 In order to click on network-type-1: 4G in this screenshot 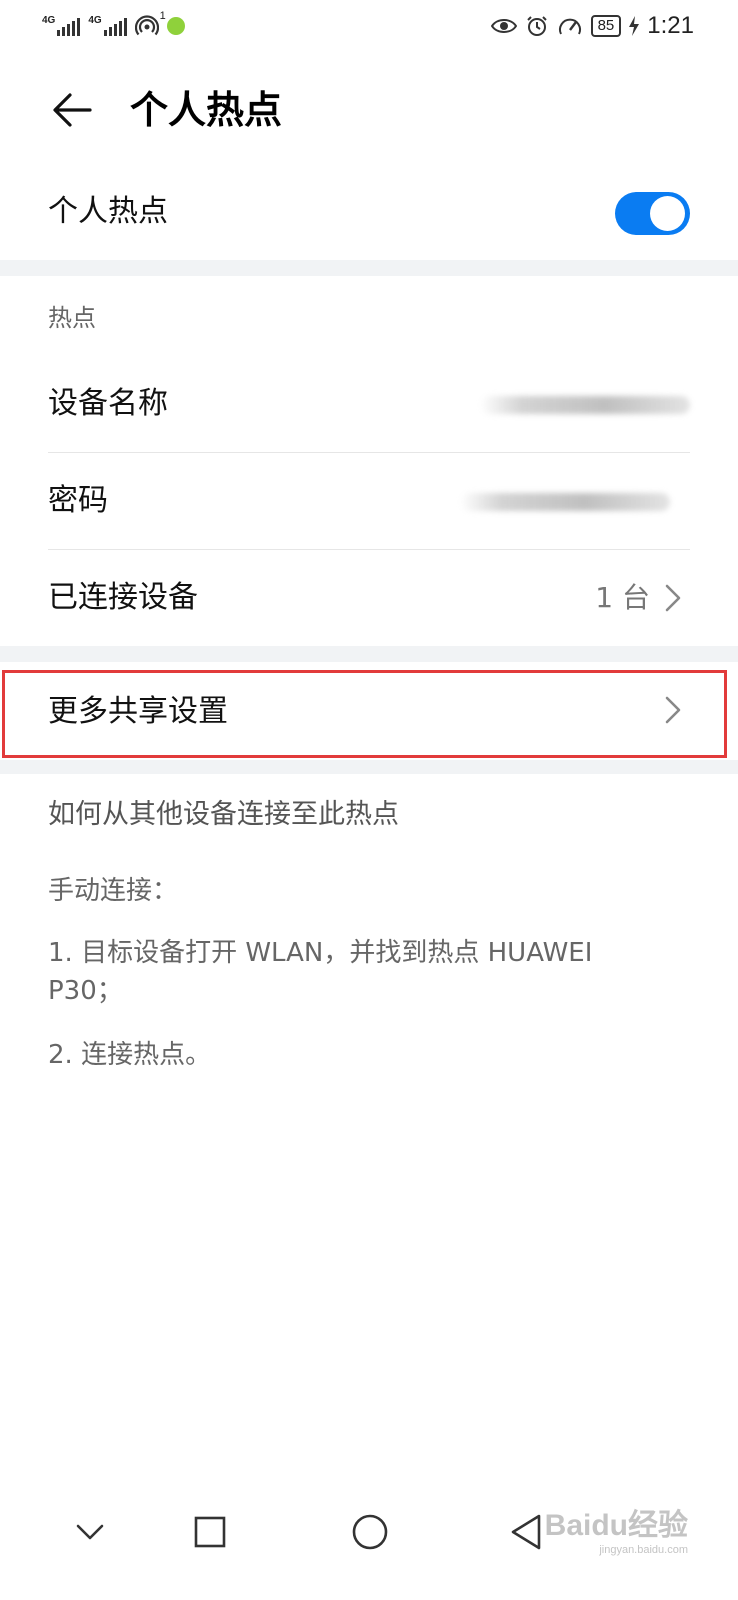, I will do `click(49, 20)`.